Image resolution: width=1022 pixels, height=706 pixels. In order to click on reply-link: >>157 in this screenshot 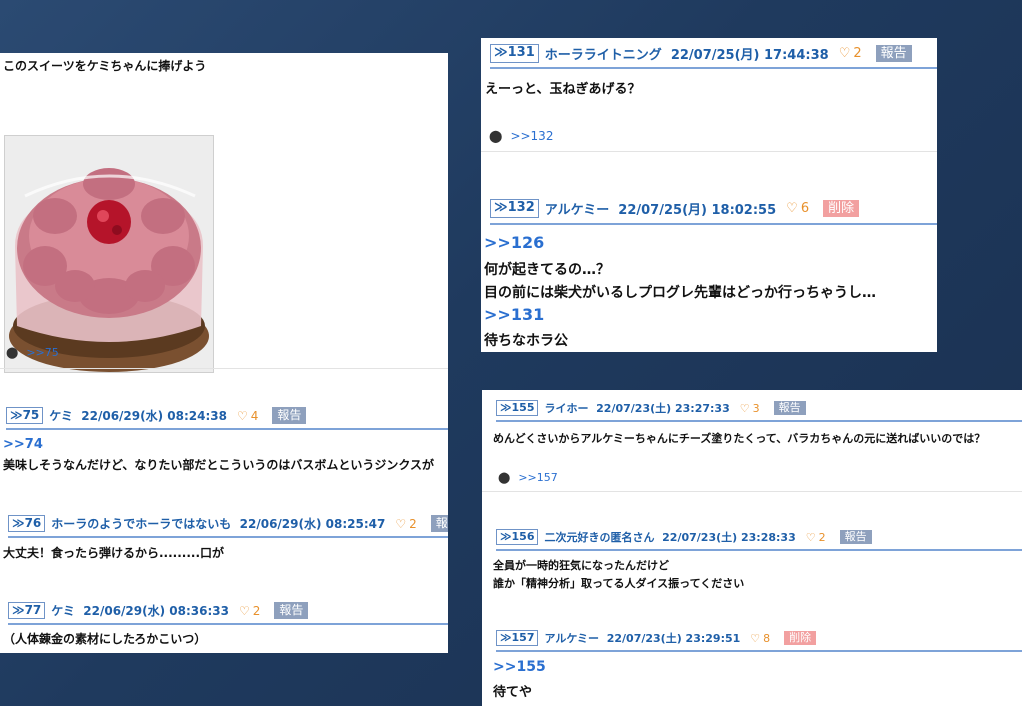, I will do `click(537, 477)`.